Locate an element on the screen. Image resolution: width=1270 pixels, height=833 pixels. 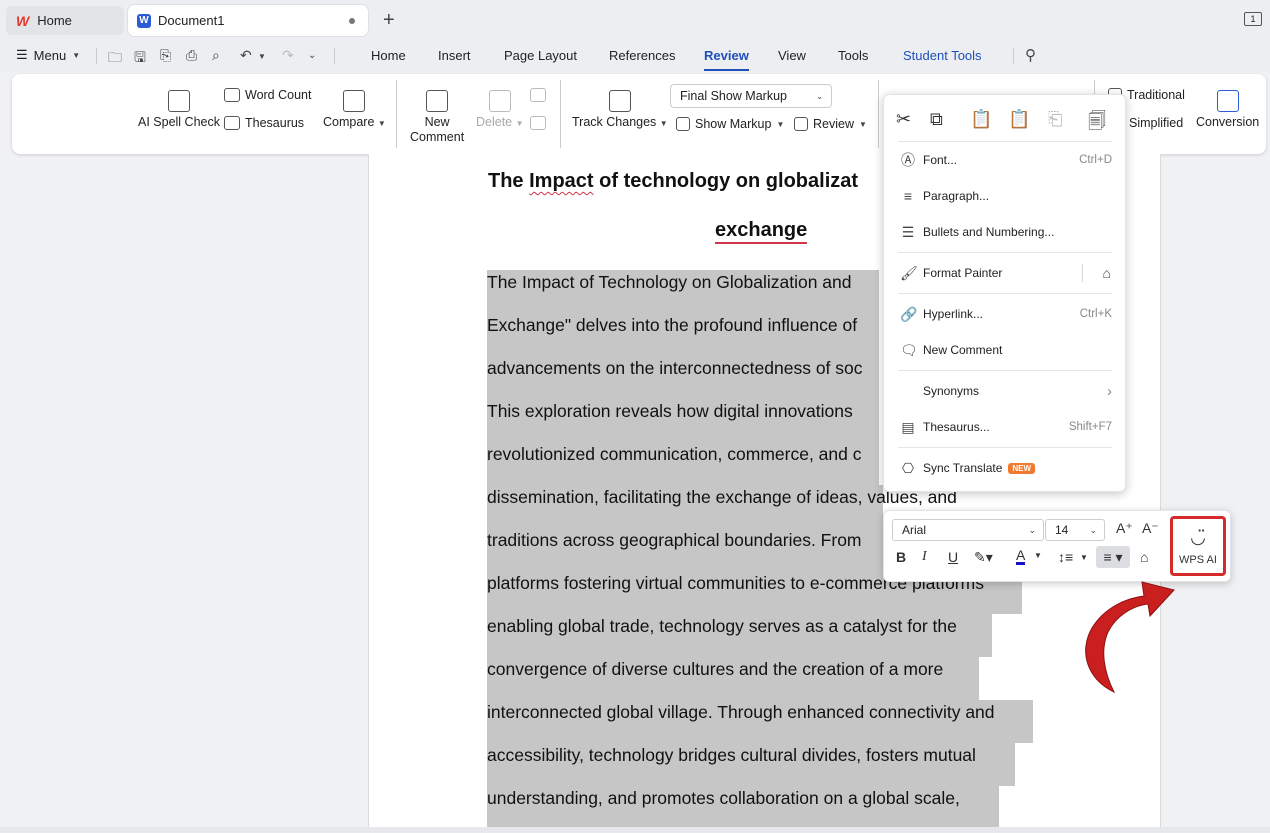
track-changes-icon is located at coordinates (619, 101).